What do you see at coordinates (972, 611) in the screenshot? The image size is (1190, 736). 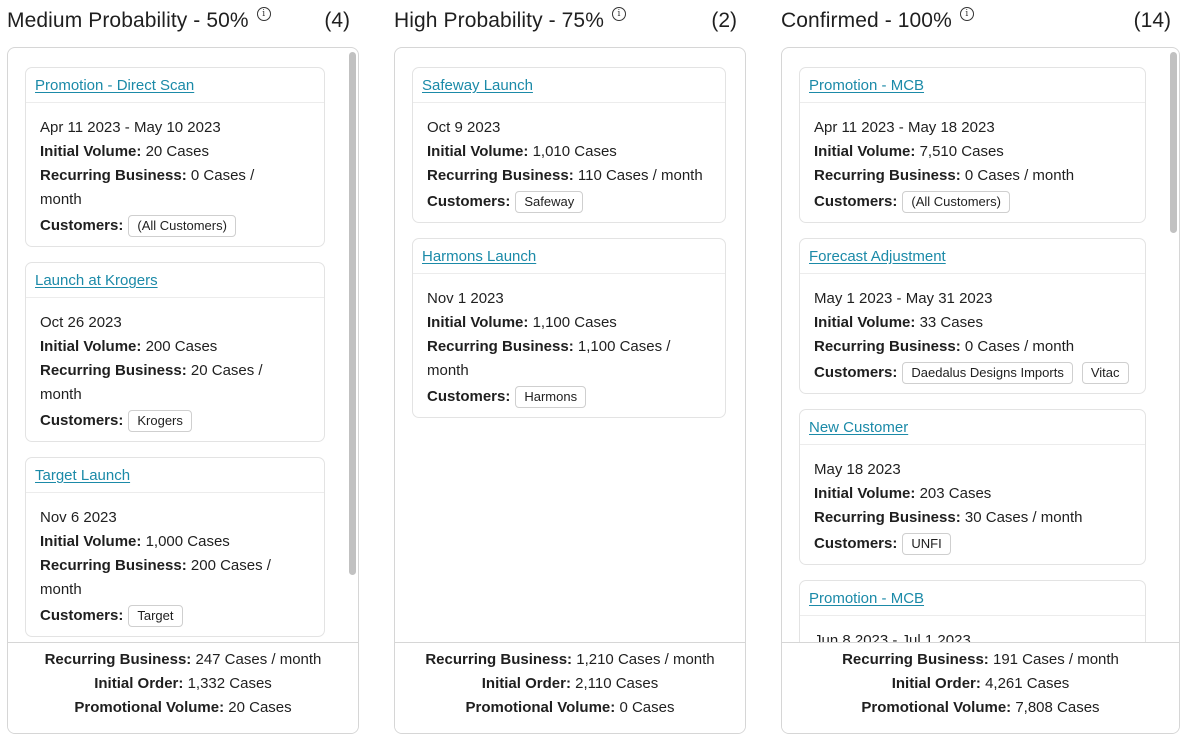 I see `opportunity-card: Promotion - MCB Jun 8 2023 - Jul 1 2023` at bounding box center [972, 611].